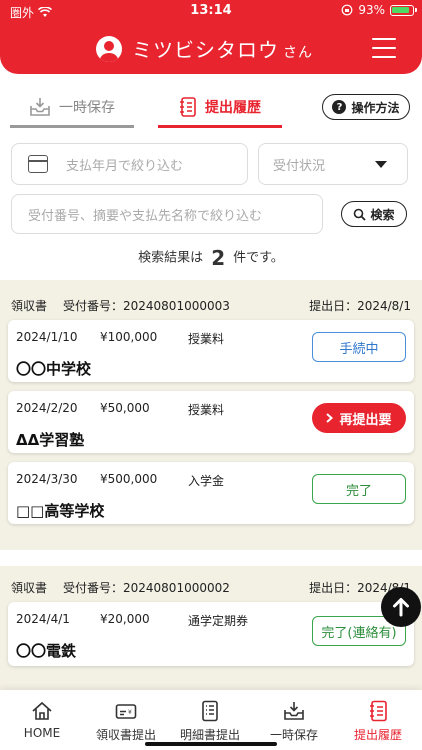 This screenshot has width=422, height=750. I want to click on result-count: 検索結果は 2 件です。, so click(211, 258).